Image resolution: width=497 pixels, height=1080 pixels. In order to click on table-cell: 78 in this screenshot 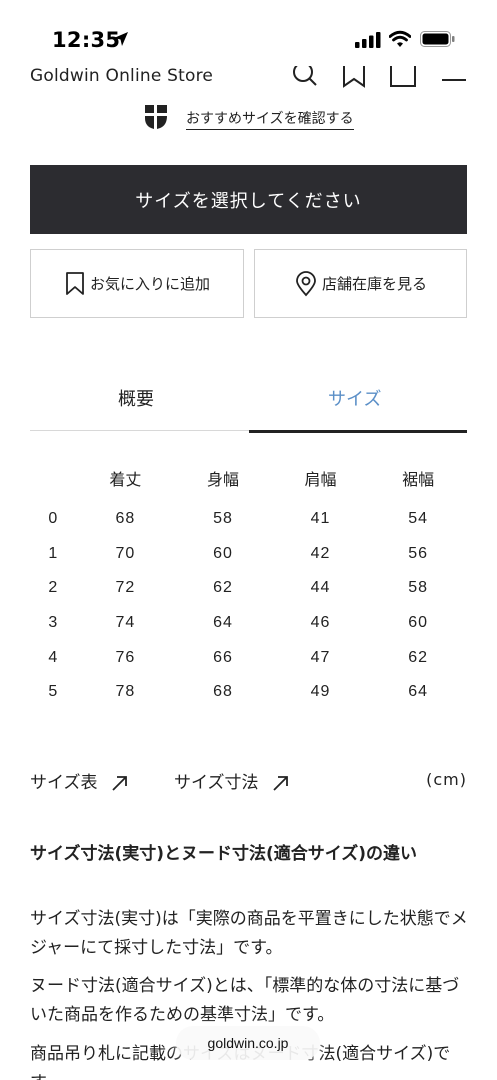, I will do `click(125, 692)`.